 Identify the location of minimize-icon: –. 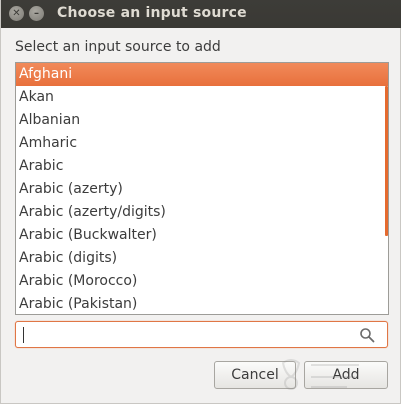
(36, 13).